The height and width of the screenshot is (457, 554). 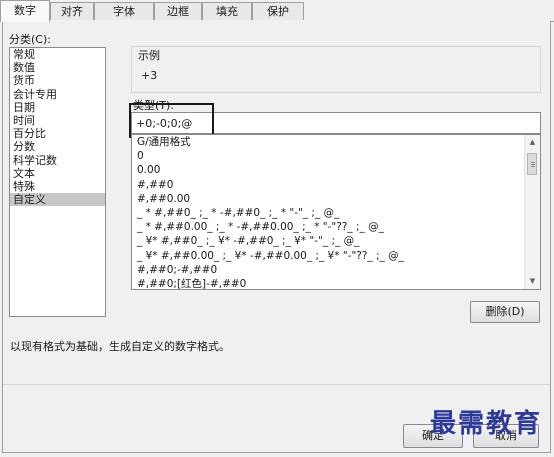 I want to click on format-item: _ * #,##0_ ;_ * -#,##0_ ;_ * "-"_ ;_ @_, so click(x=336, y=213).